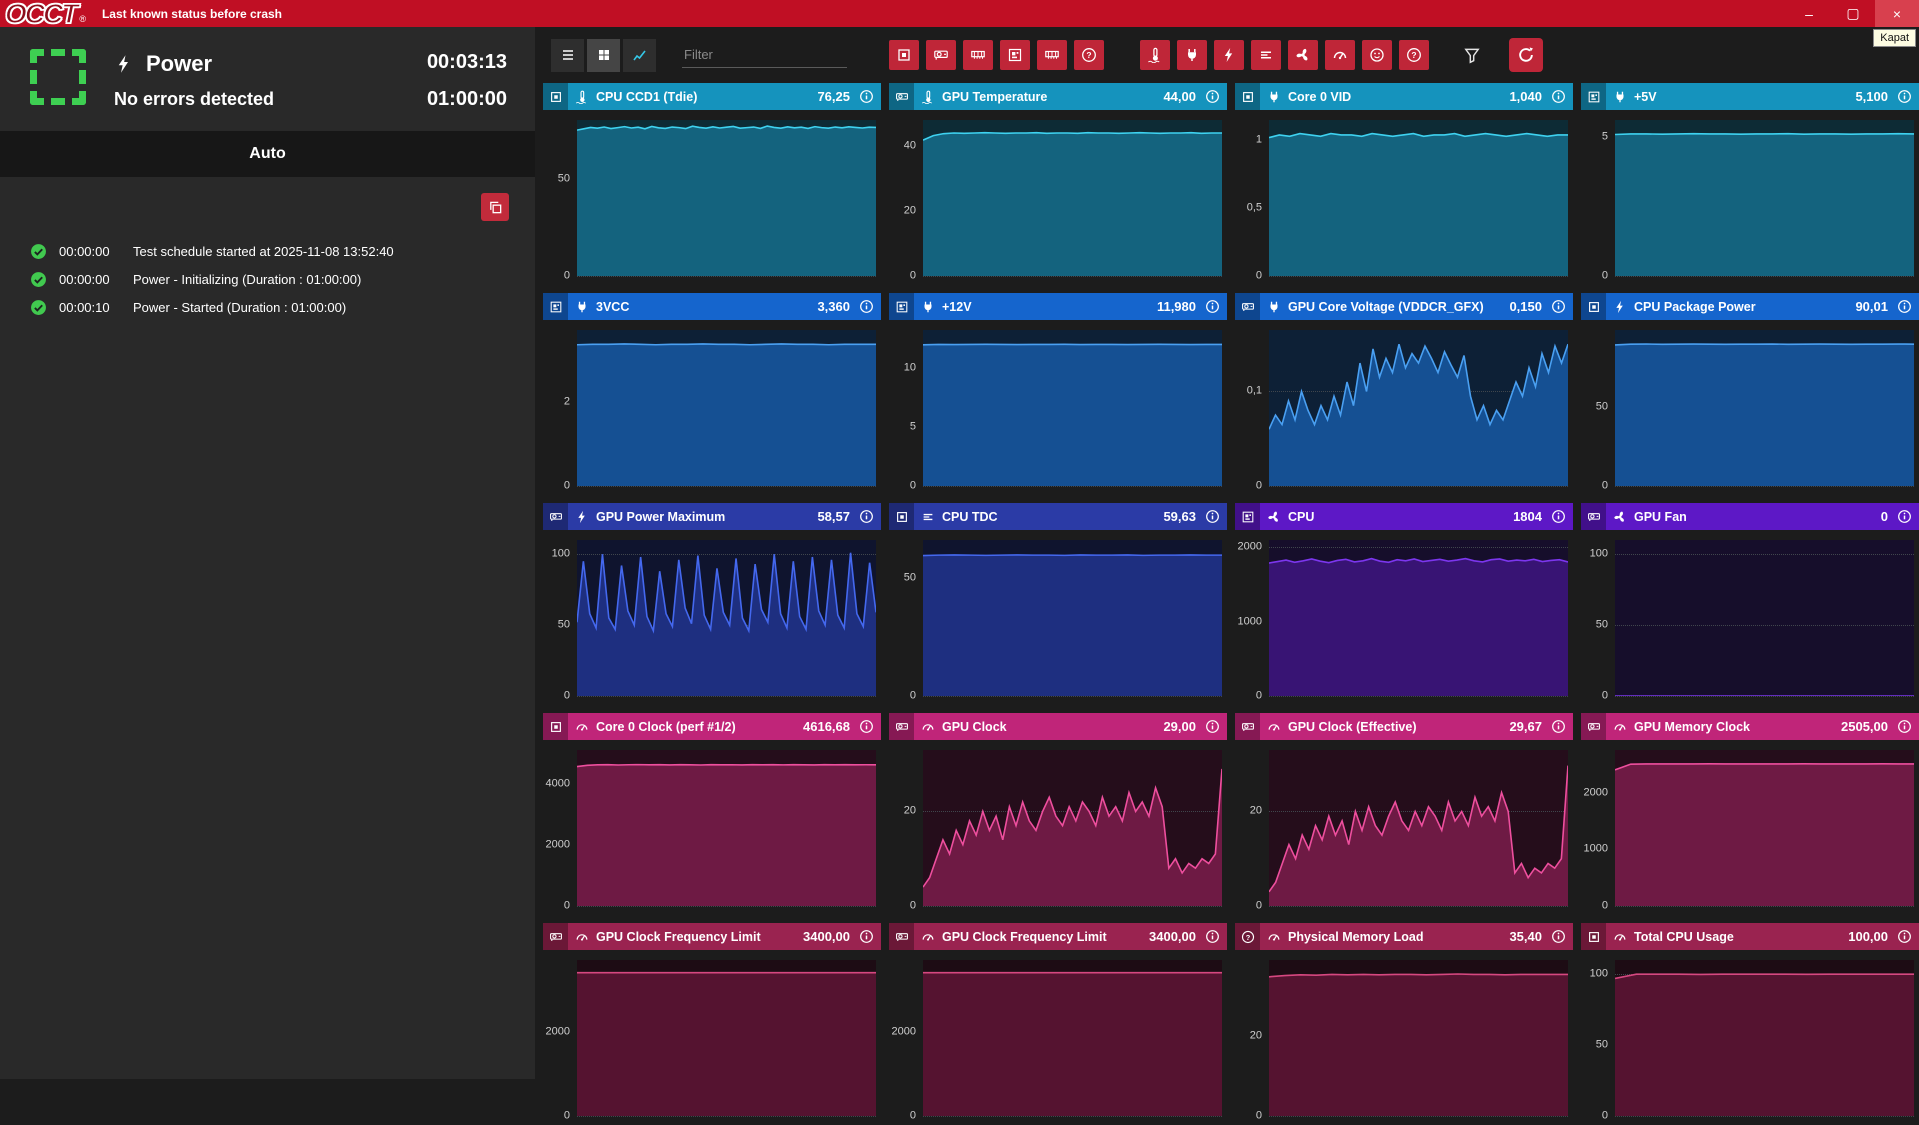 Image resolution: width=1919 pixels, height=1125 pixels. I want to click on grid-view-button, so click(603, 55).